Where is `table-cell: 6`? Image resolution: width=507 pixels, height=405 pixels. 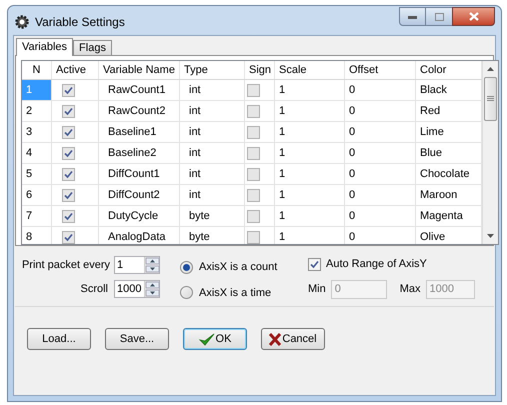
table-cell: 6 is located at coordinates (37, 195).